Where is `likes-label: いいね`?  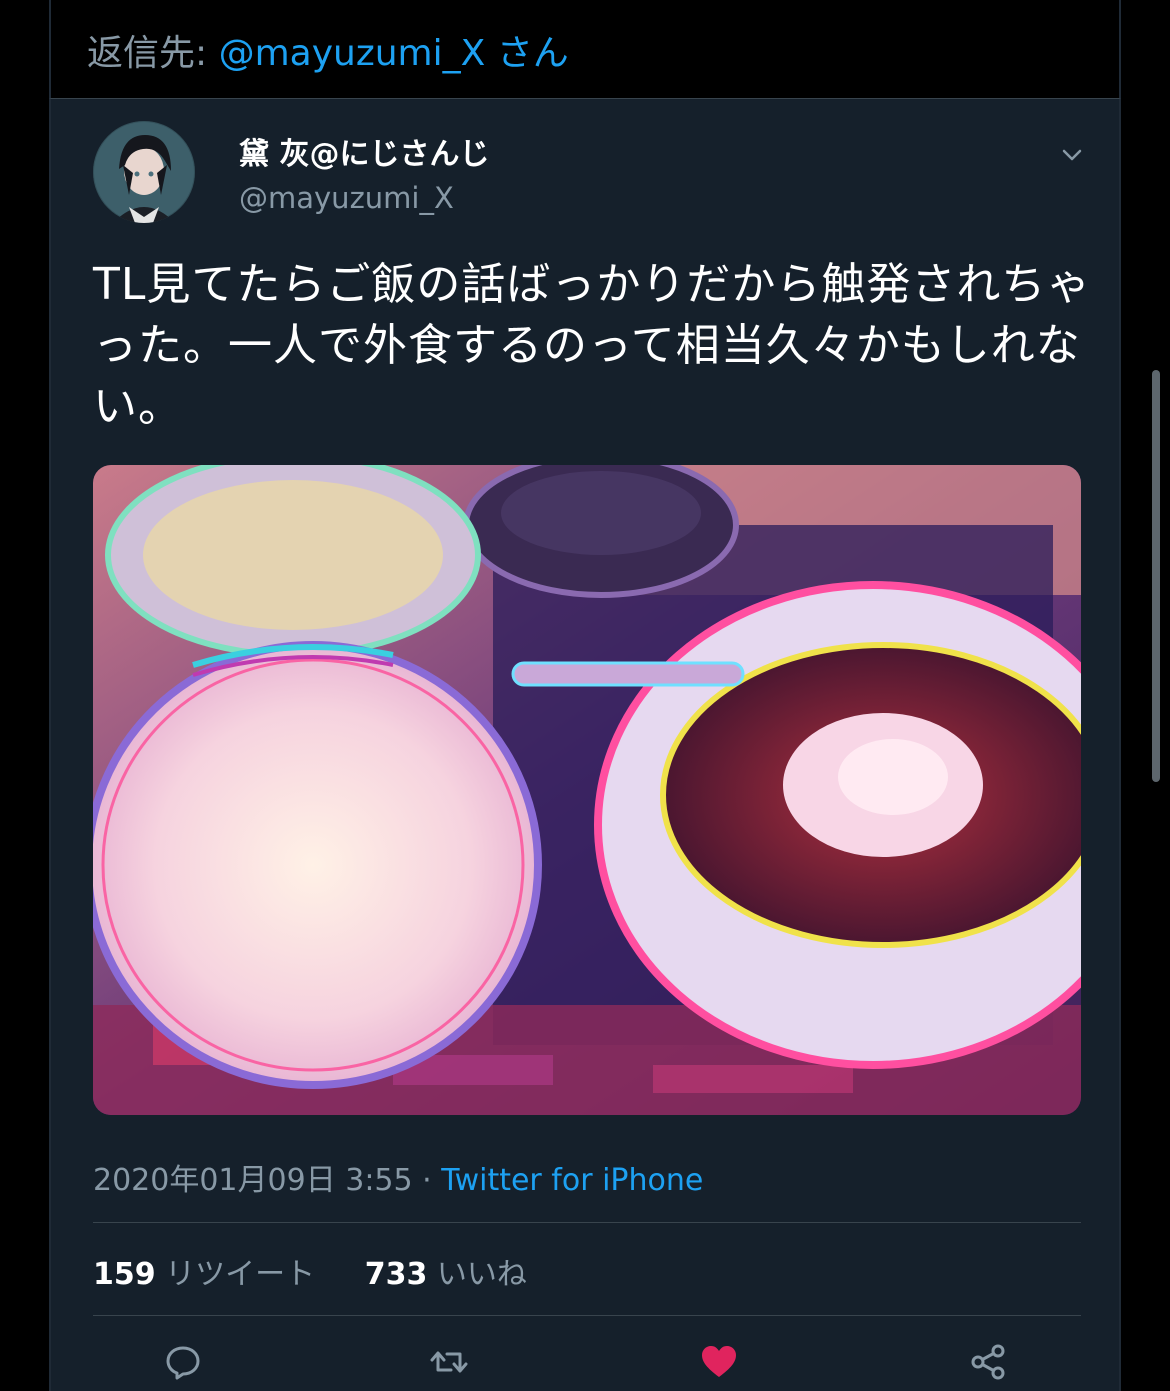 likes-label: いいね is located at coordinates (481, 1274).